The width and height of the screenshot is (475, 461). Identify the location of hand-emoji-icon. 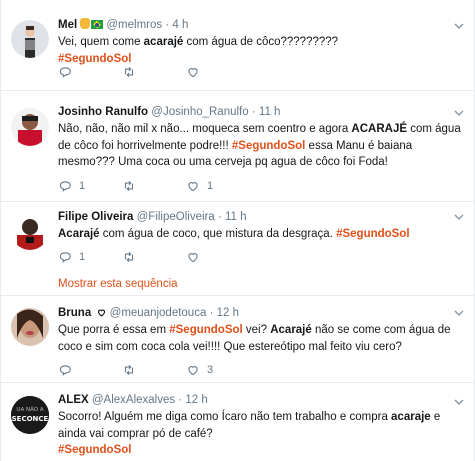
(85, 23).